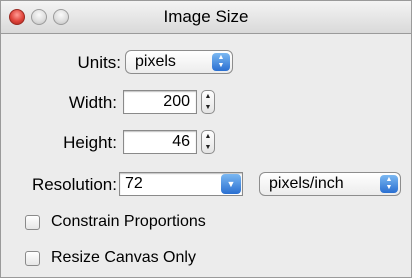  Describe the element at coordinates (123, 258) in the screenshot. I see `resize-canvas-label: Resize Canvas Only` at that location.